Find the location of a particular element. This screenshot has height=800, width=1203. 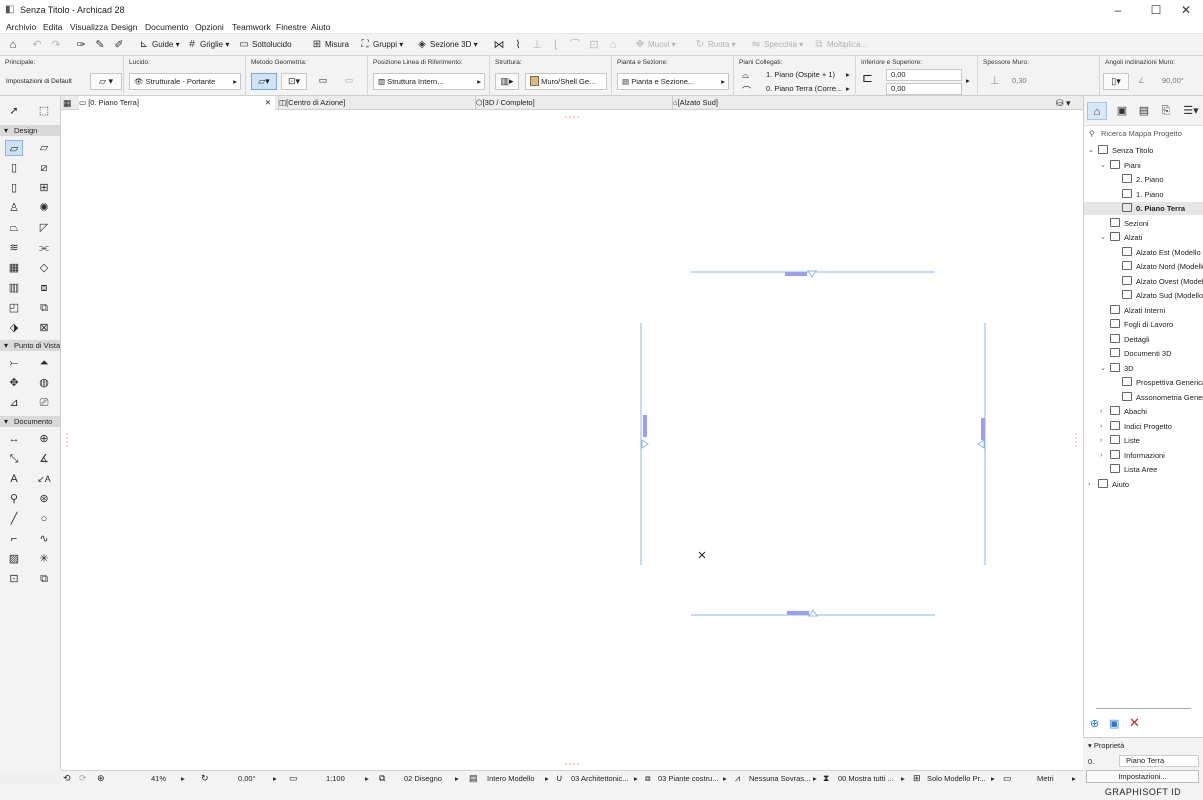

sezione3d-button: ◈ Sezione 3D ▾ is located at coordinates (446, 45).